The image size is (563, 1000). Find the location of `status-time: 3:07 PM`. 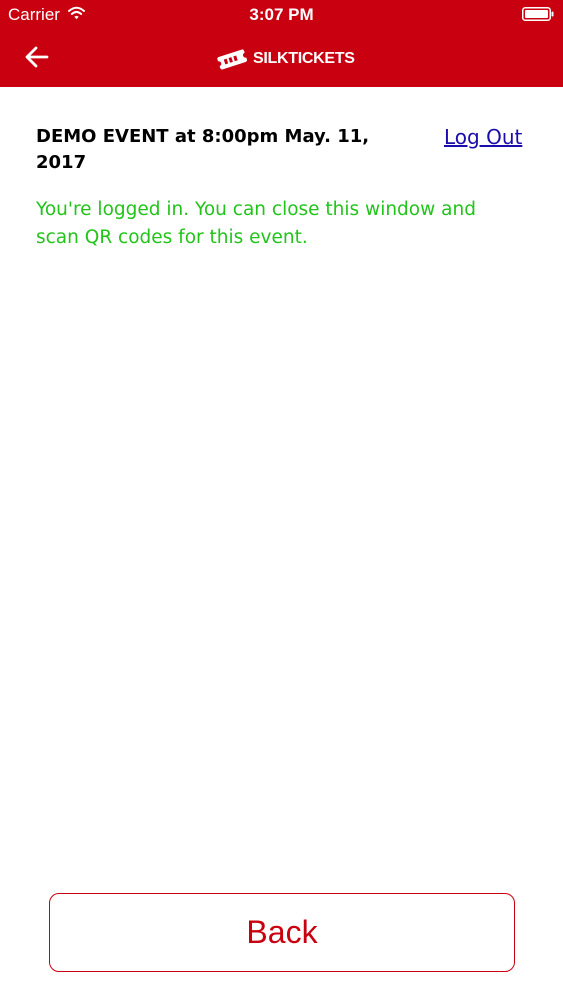

status-time: 3:07 PM is located at coordinates (281, 14).